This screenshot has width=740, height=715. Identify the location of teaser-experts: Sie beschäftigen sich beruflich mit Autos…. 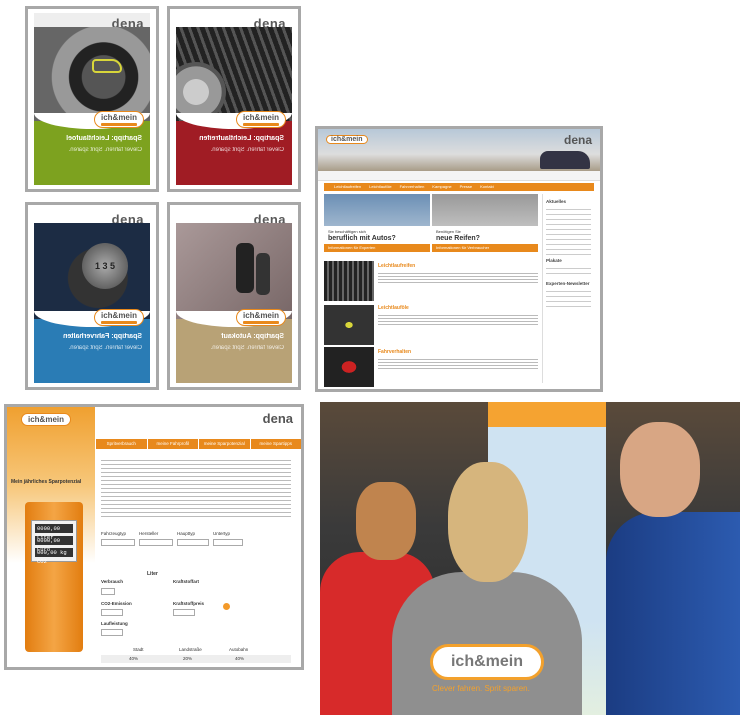
(377, 223).